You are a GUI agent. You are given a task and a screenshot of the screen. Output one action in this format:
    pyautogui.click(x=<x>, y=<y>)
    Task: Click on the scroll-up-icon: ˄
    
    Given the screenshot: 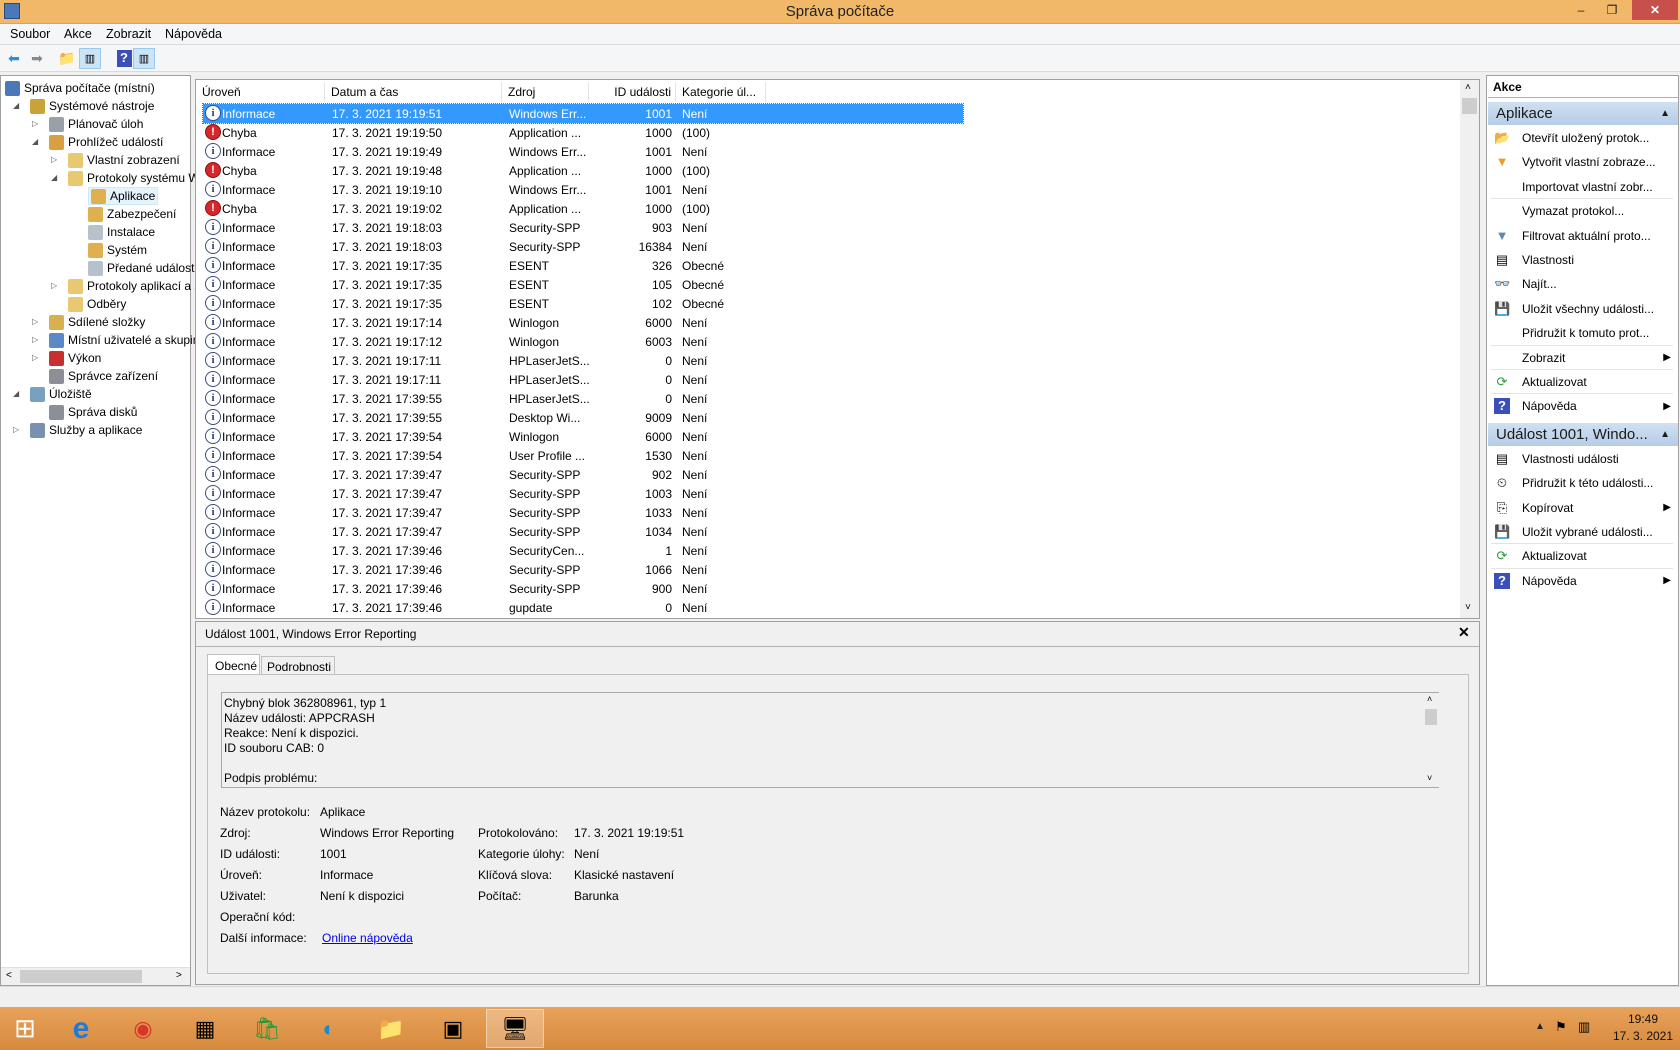 What is the action you would take?
    pyautogui.click(x=1429, y=699)
    